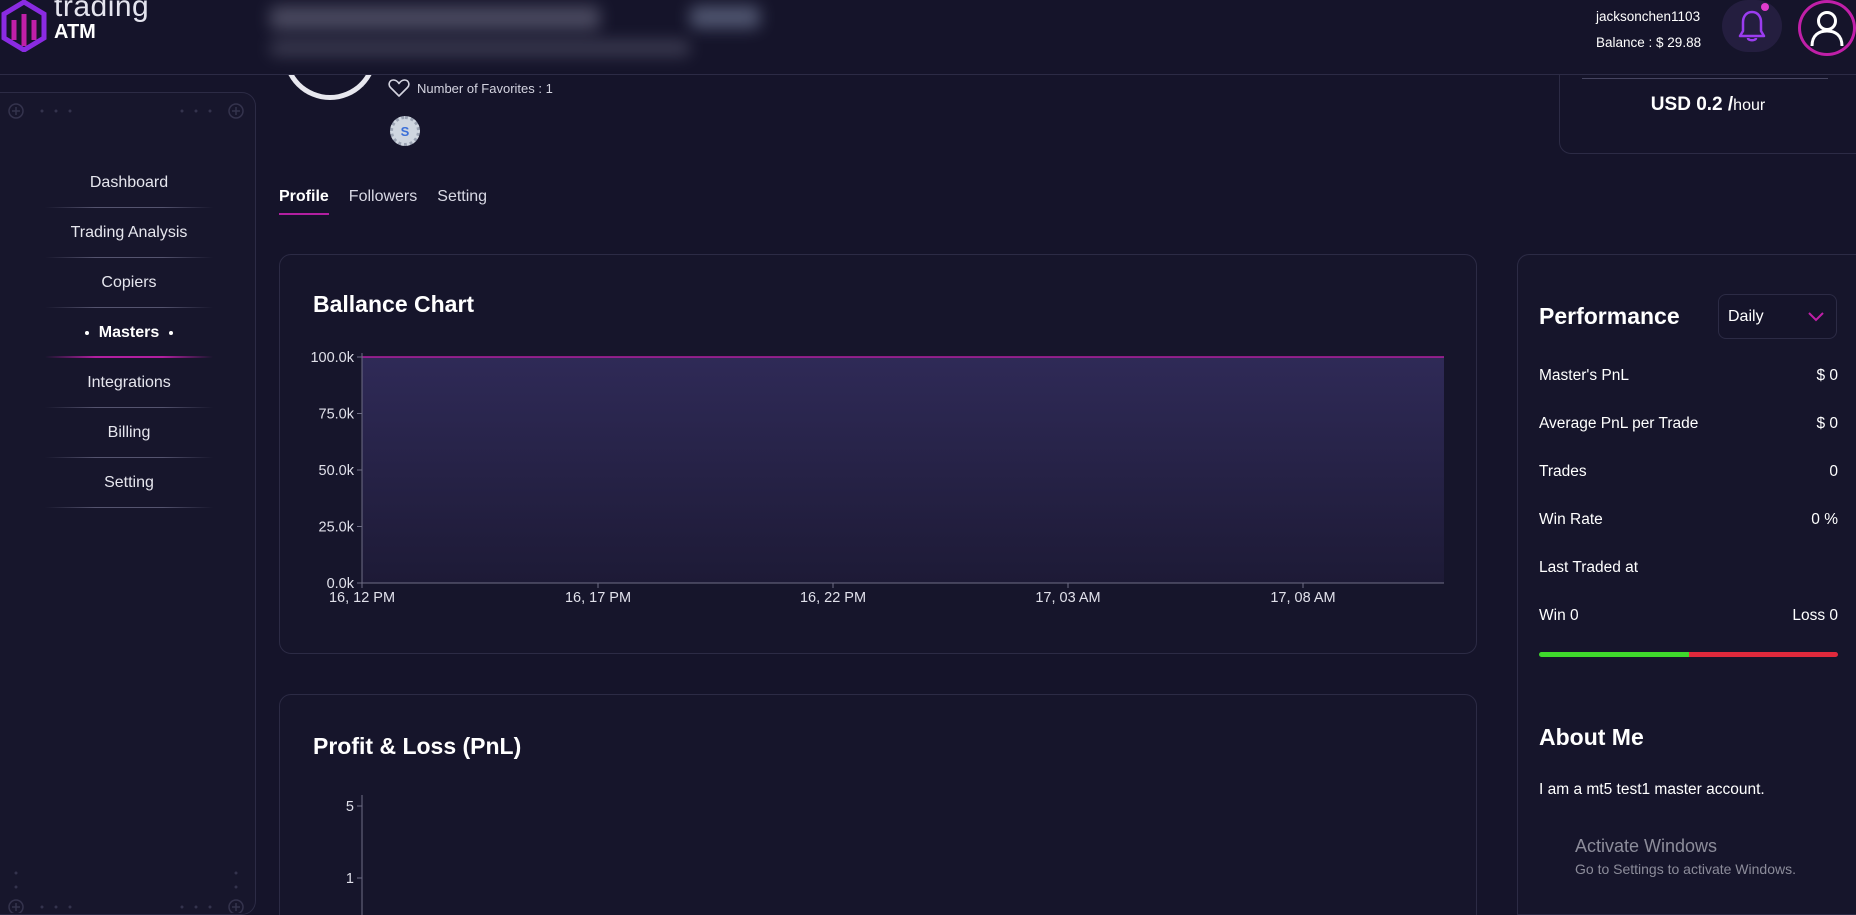 Image resolution: width=1856 pixels, height=915 pixels. What do you see at coordinates (833, 598) in the screenshot?
I see `x-tick-label: 16, 22 PM` at bounding box center [833, 598].